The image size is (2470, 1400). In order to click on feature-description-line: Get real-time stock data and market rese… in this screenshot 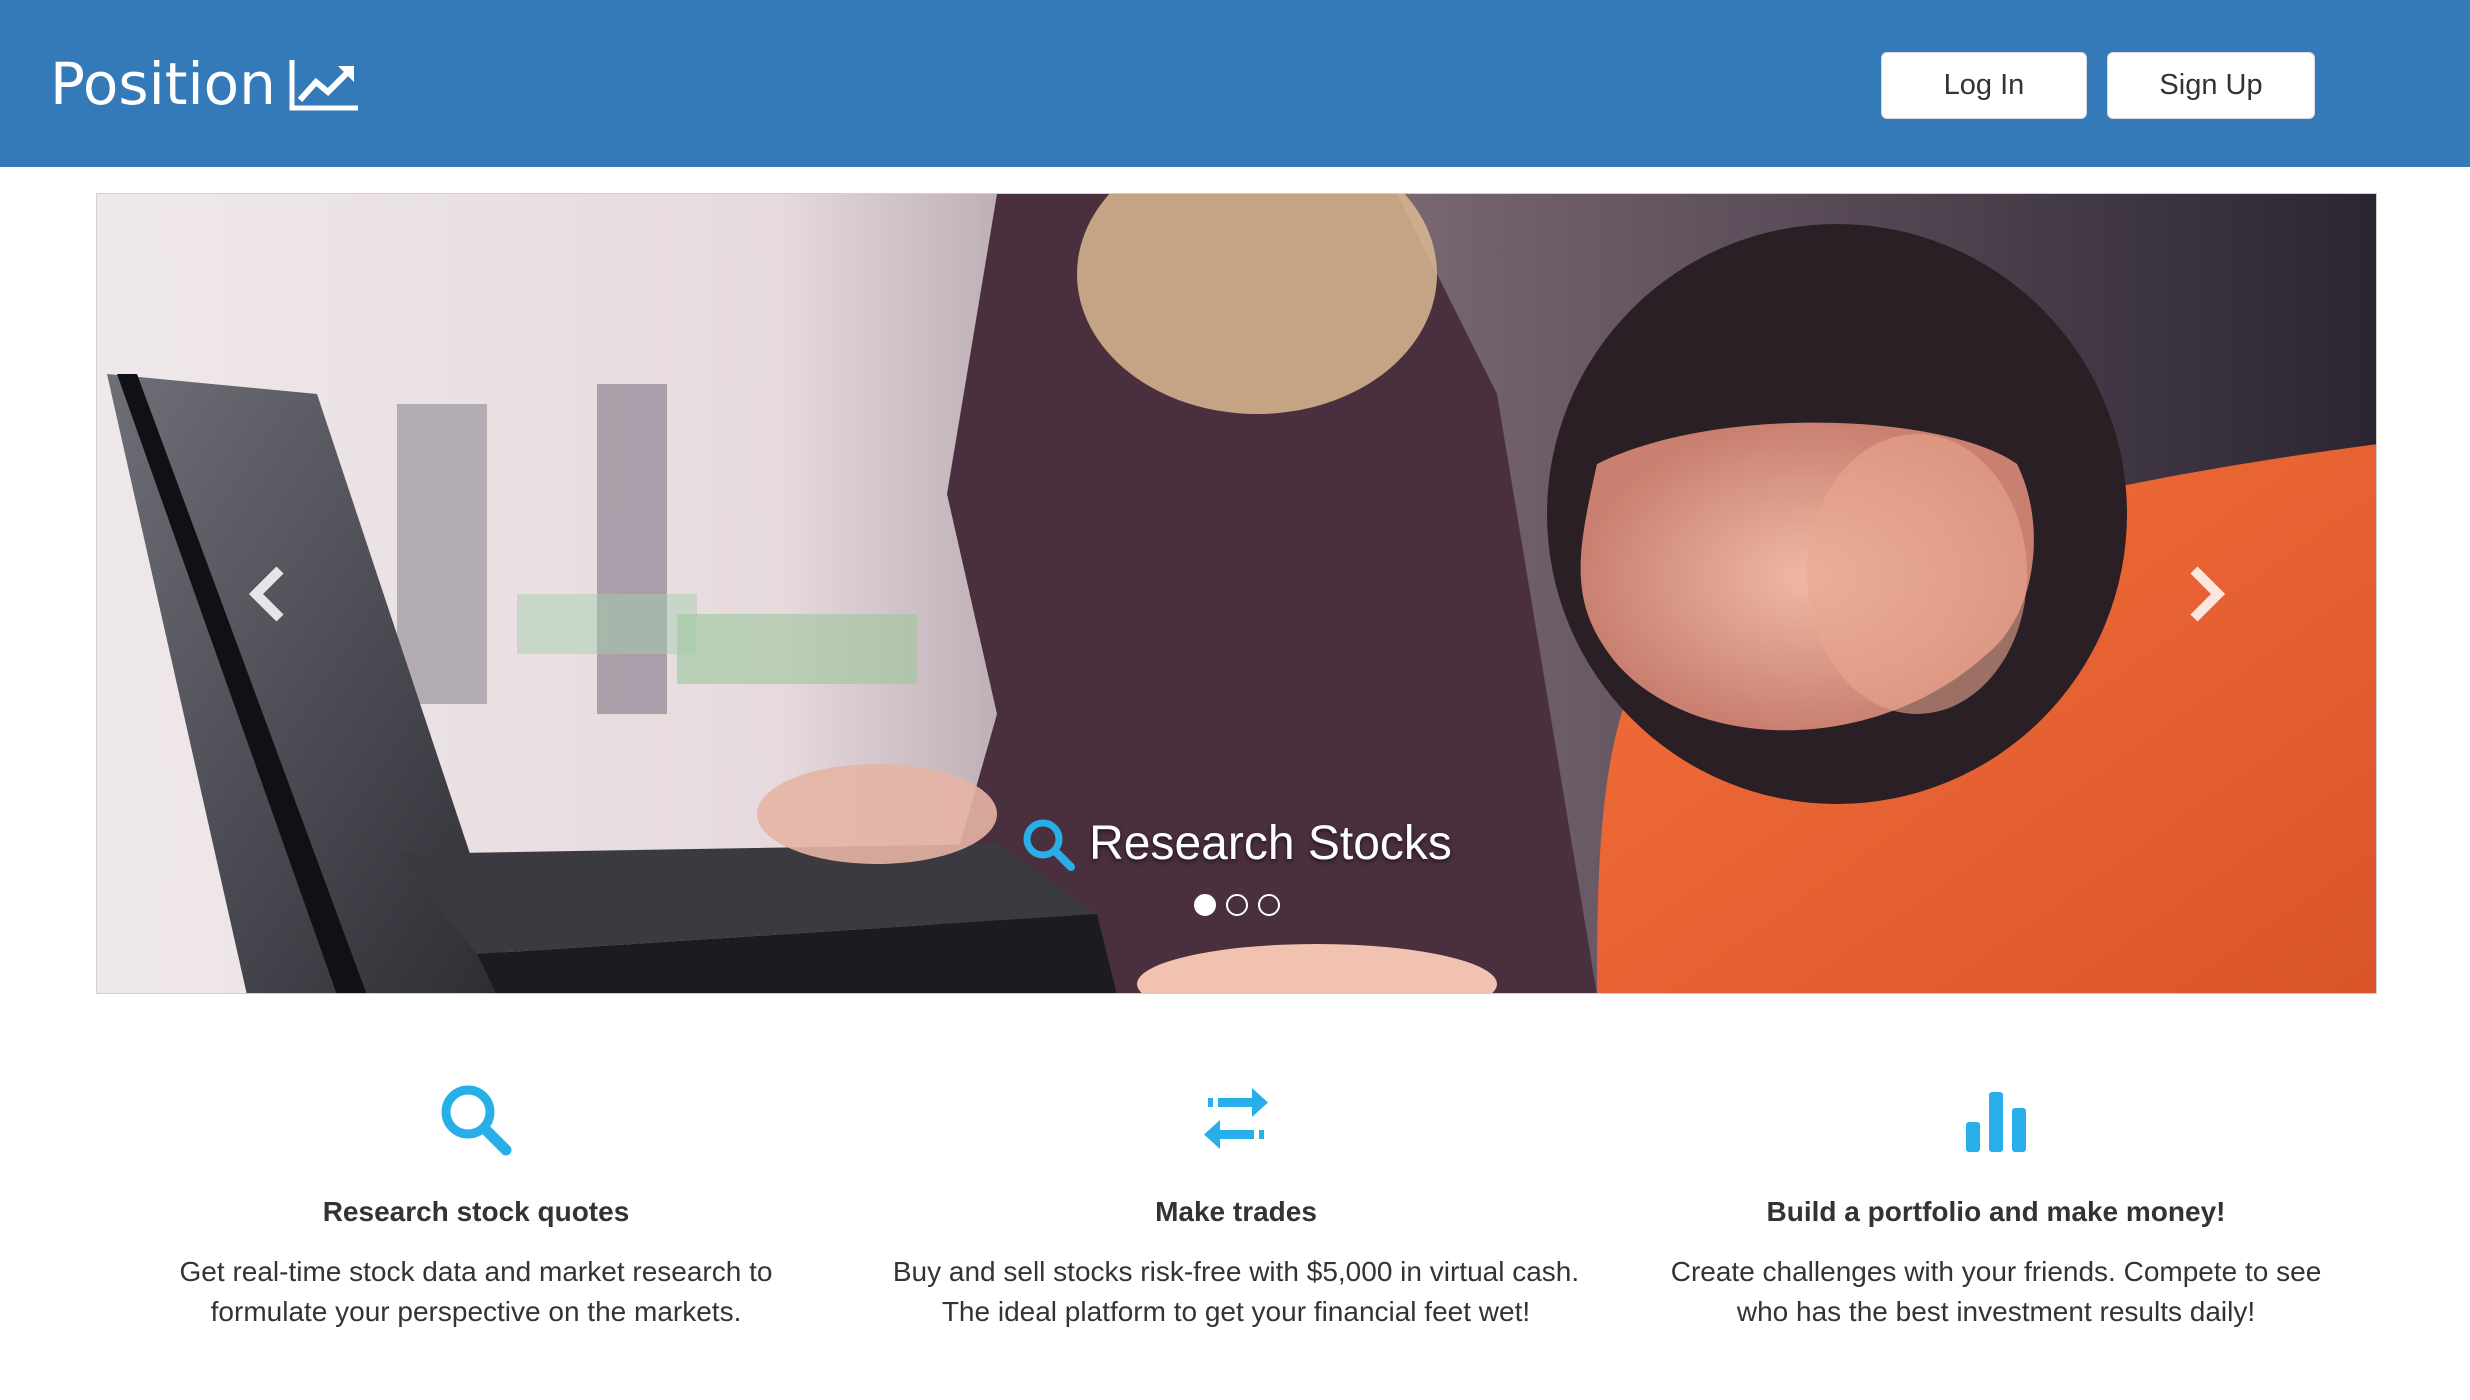, I will do `click(476, 1271)`.